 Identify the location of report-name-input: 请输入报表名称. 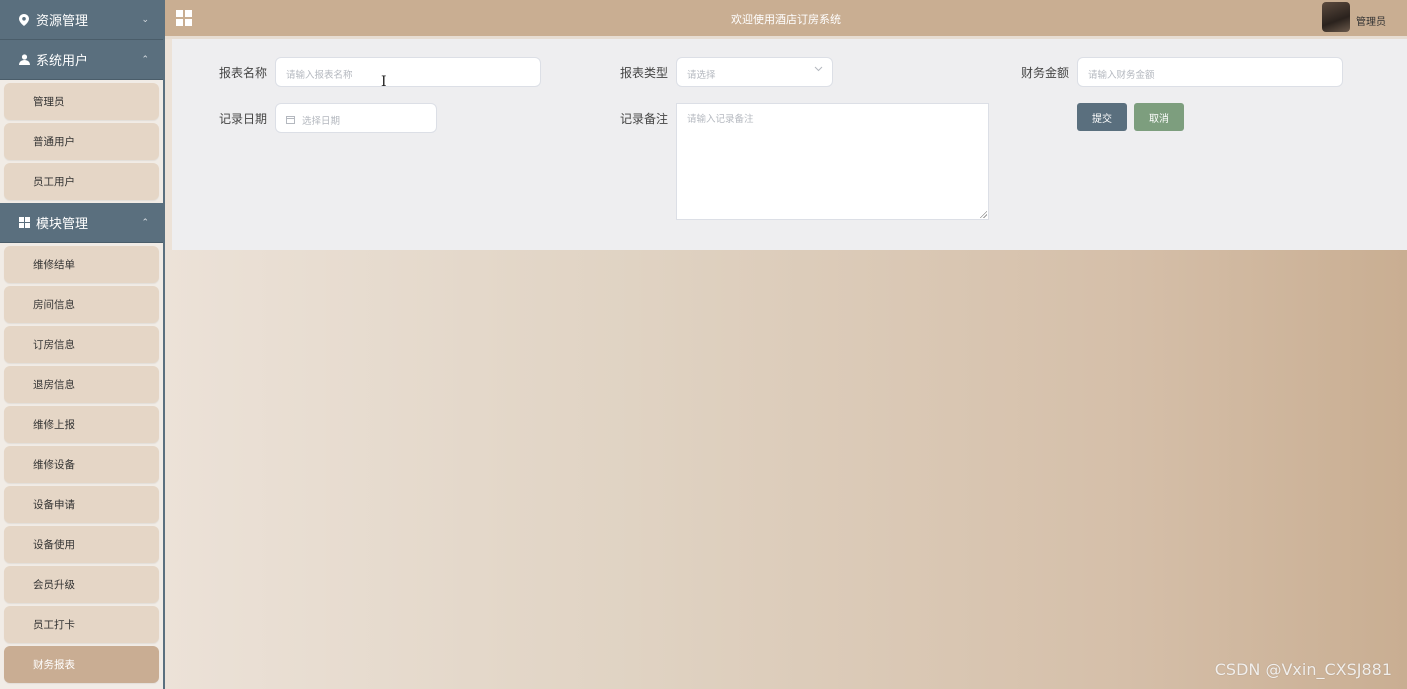
(408, 72).